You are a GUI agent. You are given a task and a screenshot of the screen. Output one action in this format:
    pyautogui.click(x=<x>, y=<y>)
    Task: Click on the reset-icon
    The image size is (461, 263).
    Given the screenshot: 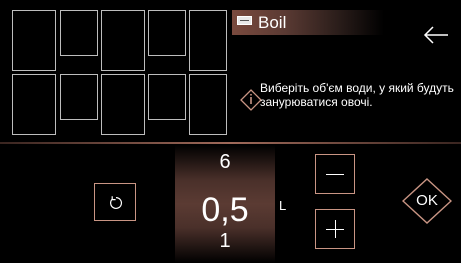 What is the action you would take?
    pyautogui.click(x=116, y=202)
    